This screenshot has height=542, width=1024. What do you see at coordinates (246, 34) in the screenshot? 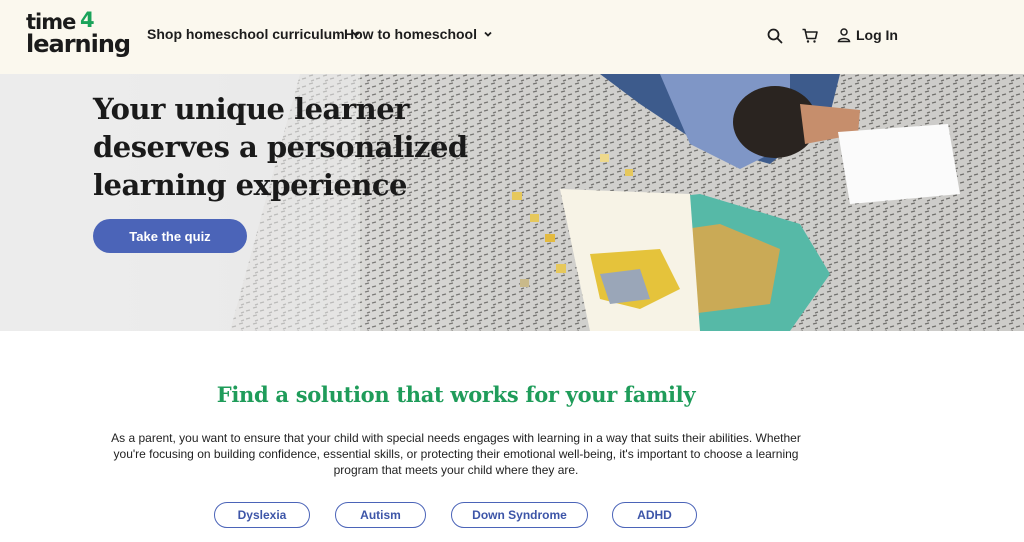
I see `nav-shop-label: Shop homeschool curriculum` at bounding box center [246, 34].